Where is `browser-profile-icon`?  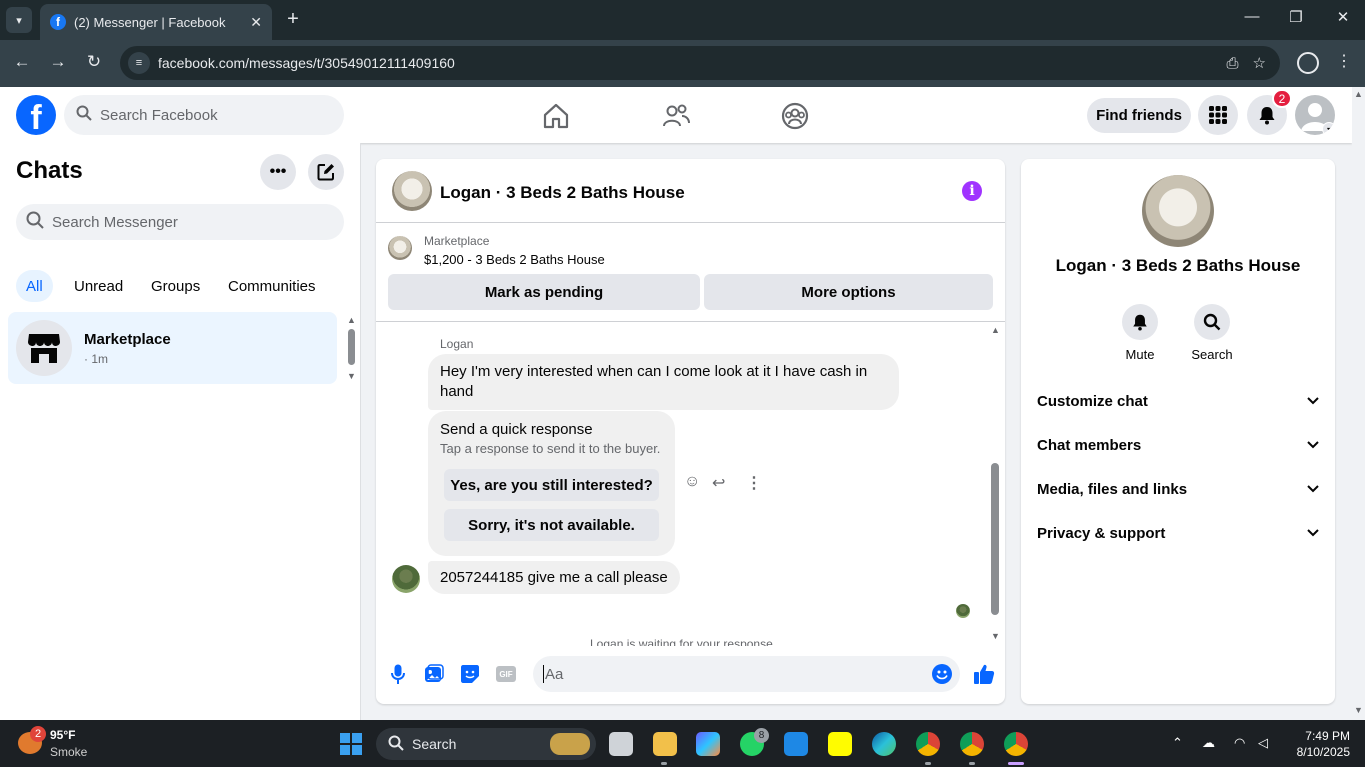 browser-profile-icon is located at coordinates (1308, 63).